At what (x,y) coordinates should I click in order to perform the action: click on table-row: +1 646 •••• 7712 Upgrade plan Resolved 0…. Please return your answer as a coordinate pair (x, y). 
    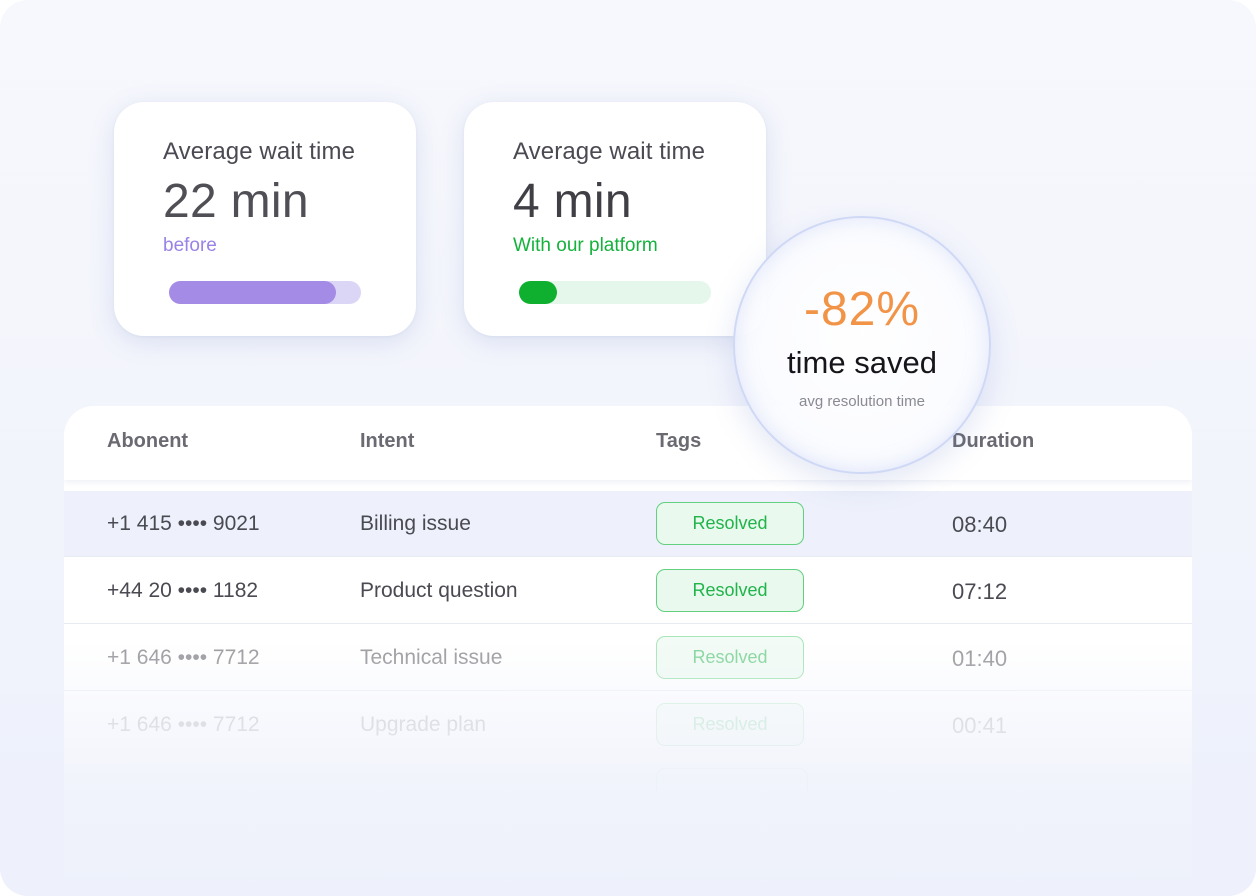
    Looking at the image, I should click on (628, 725).